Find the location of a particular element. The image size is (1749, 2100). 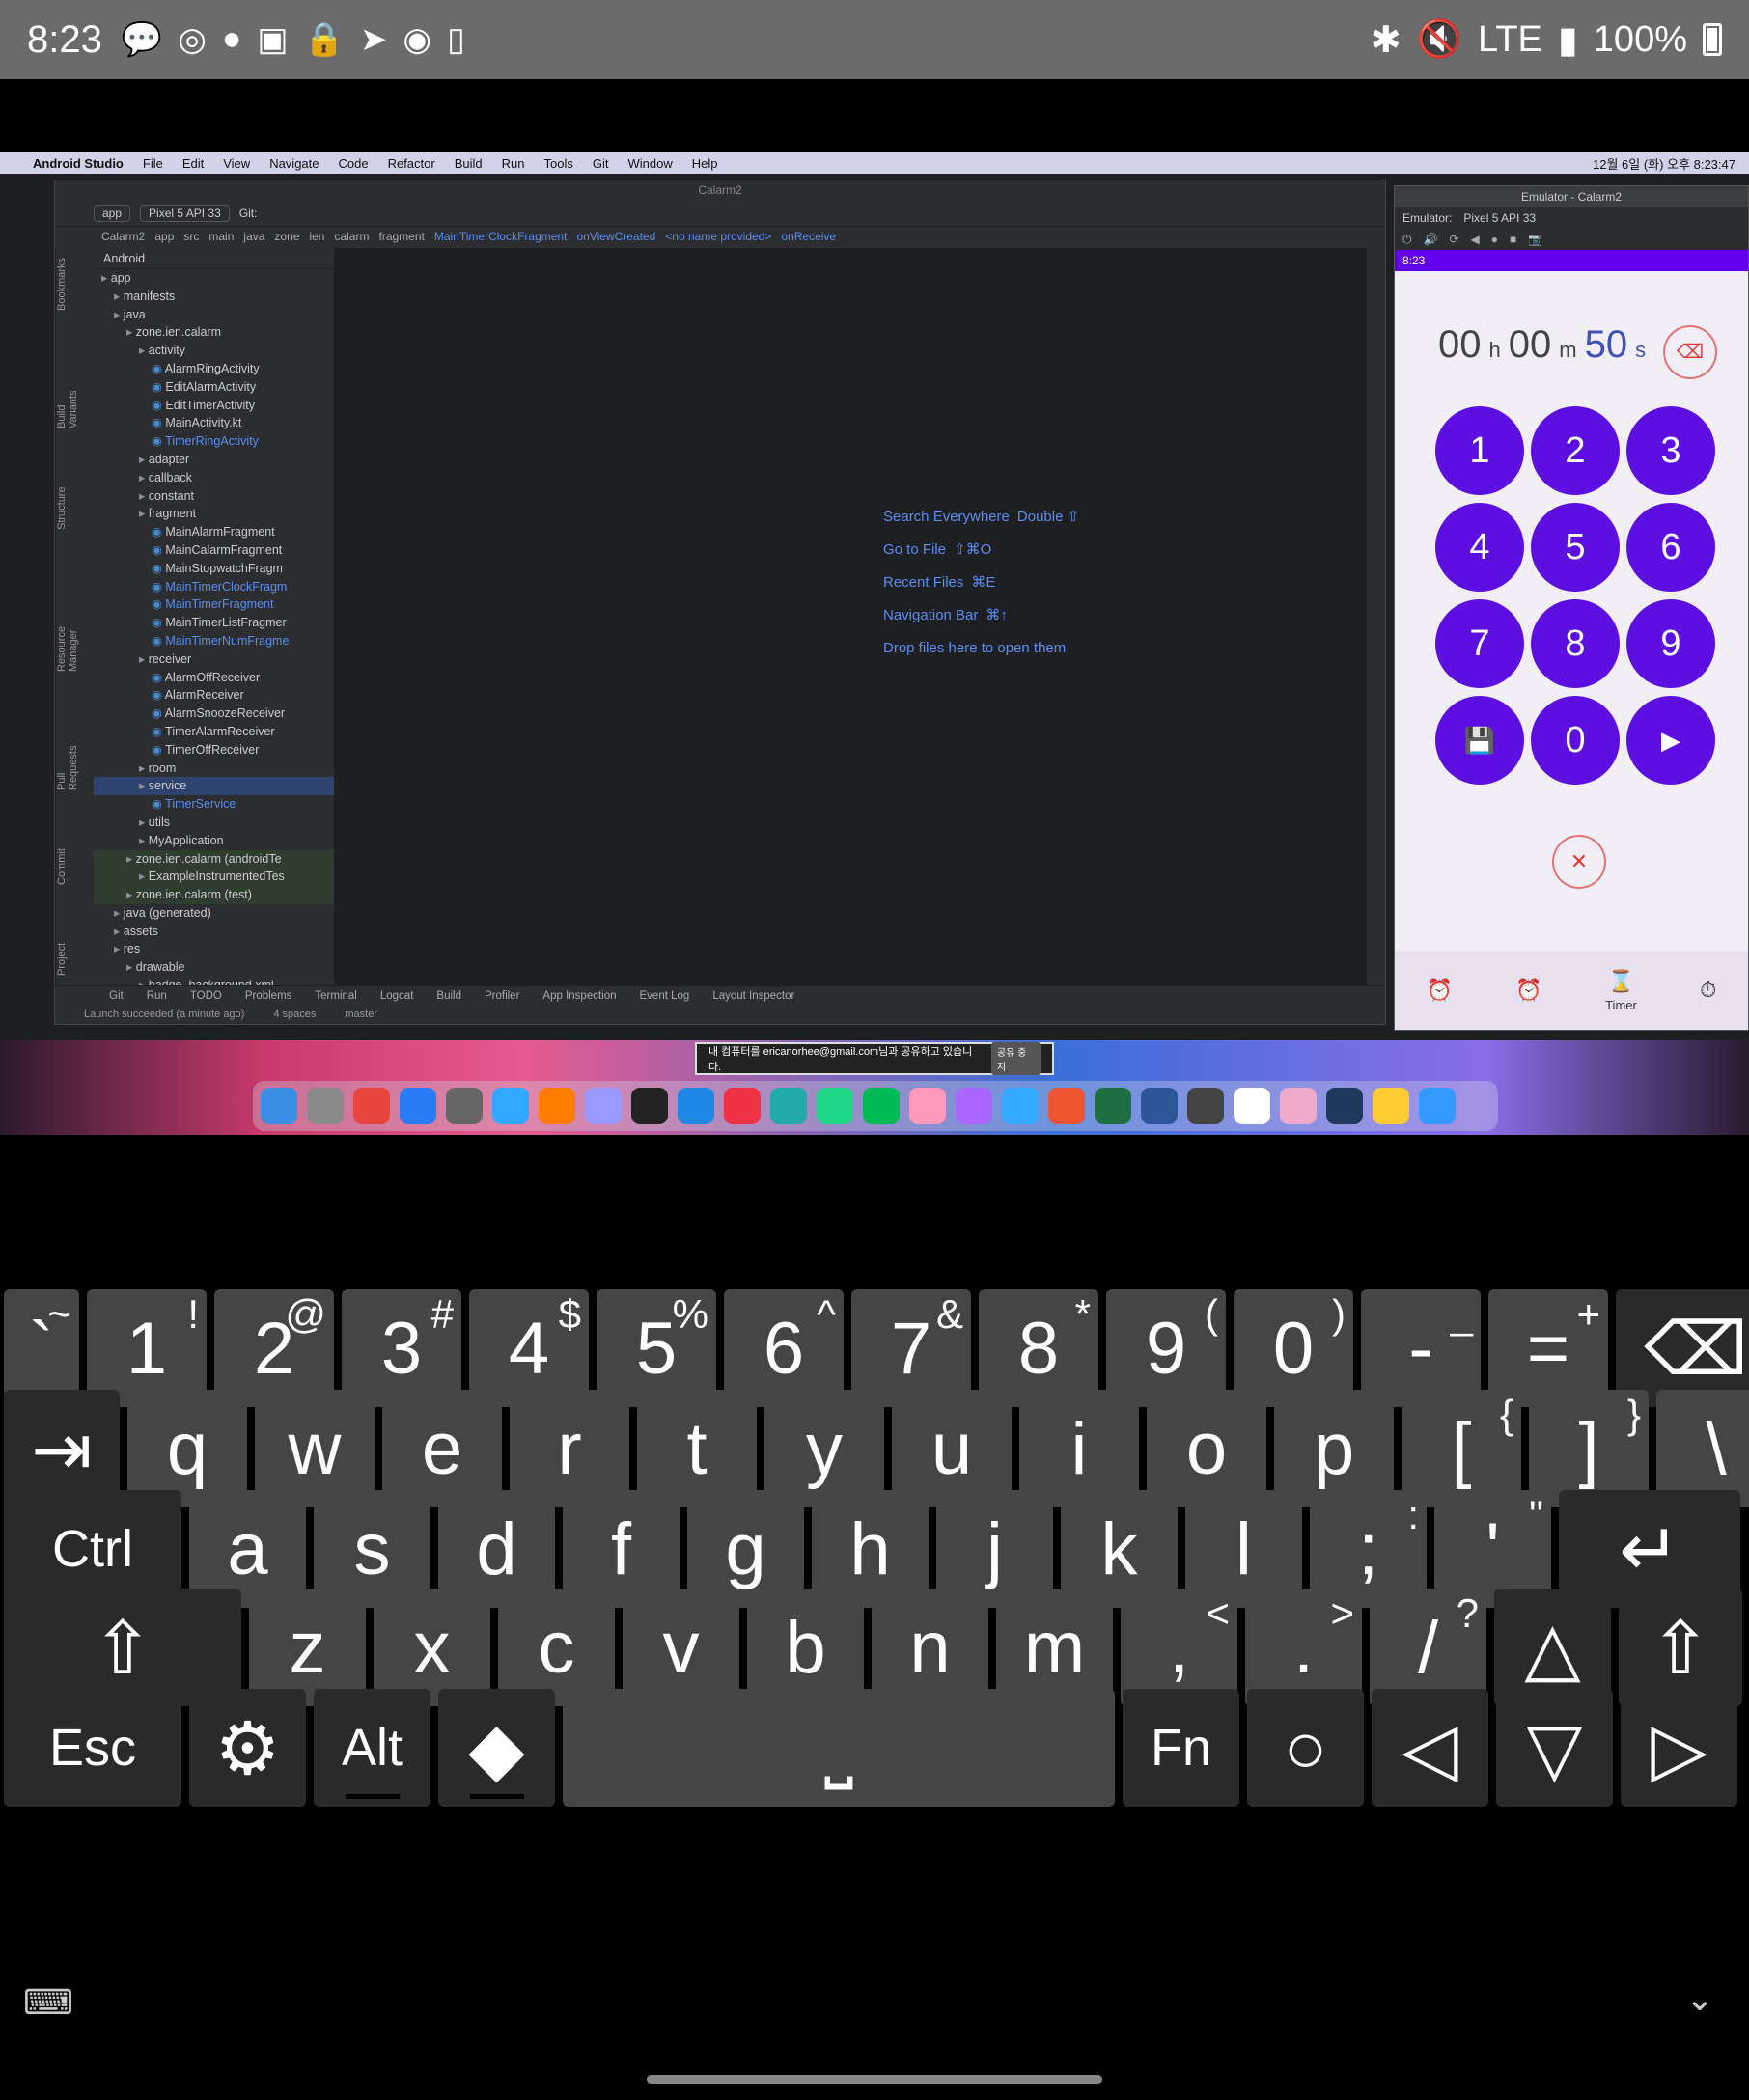

menu-item: Code is located at coordinates (354, 163).